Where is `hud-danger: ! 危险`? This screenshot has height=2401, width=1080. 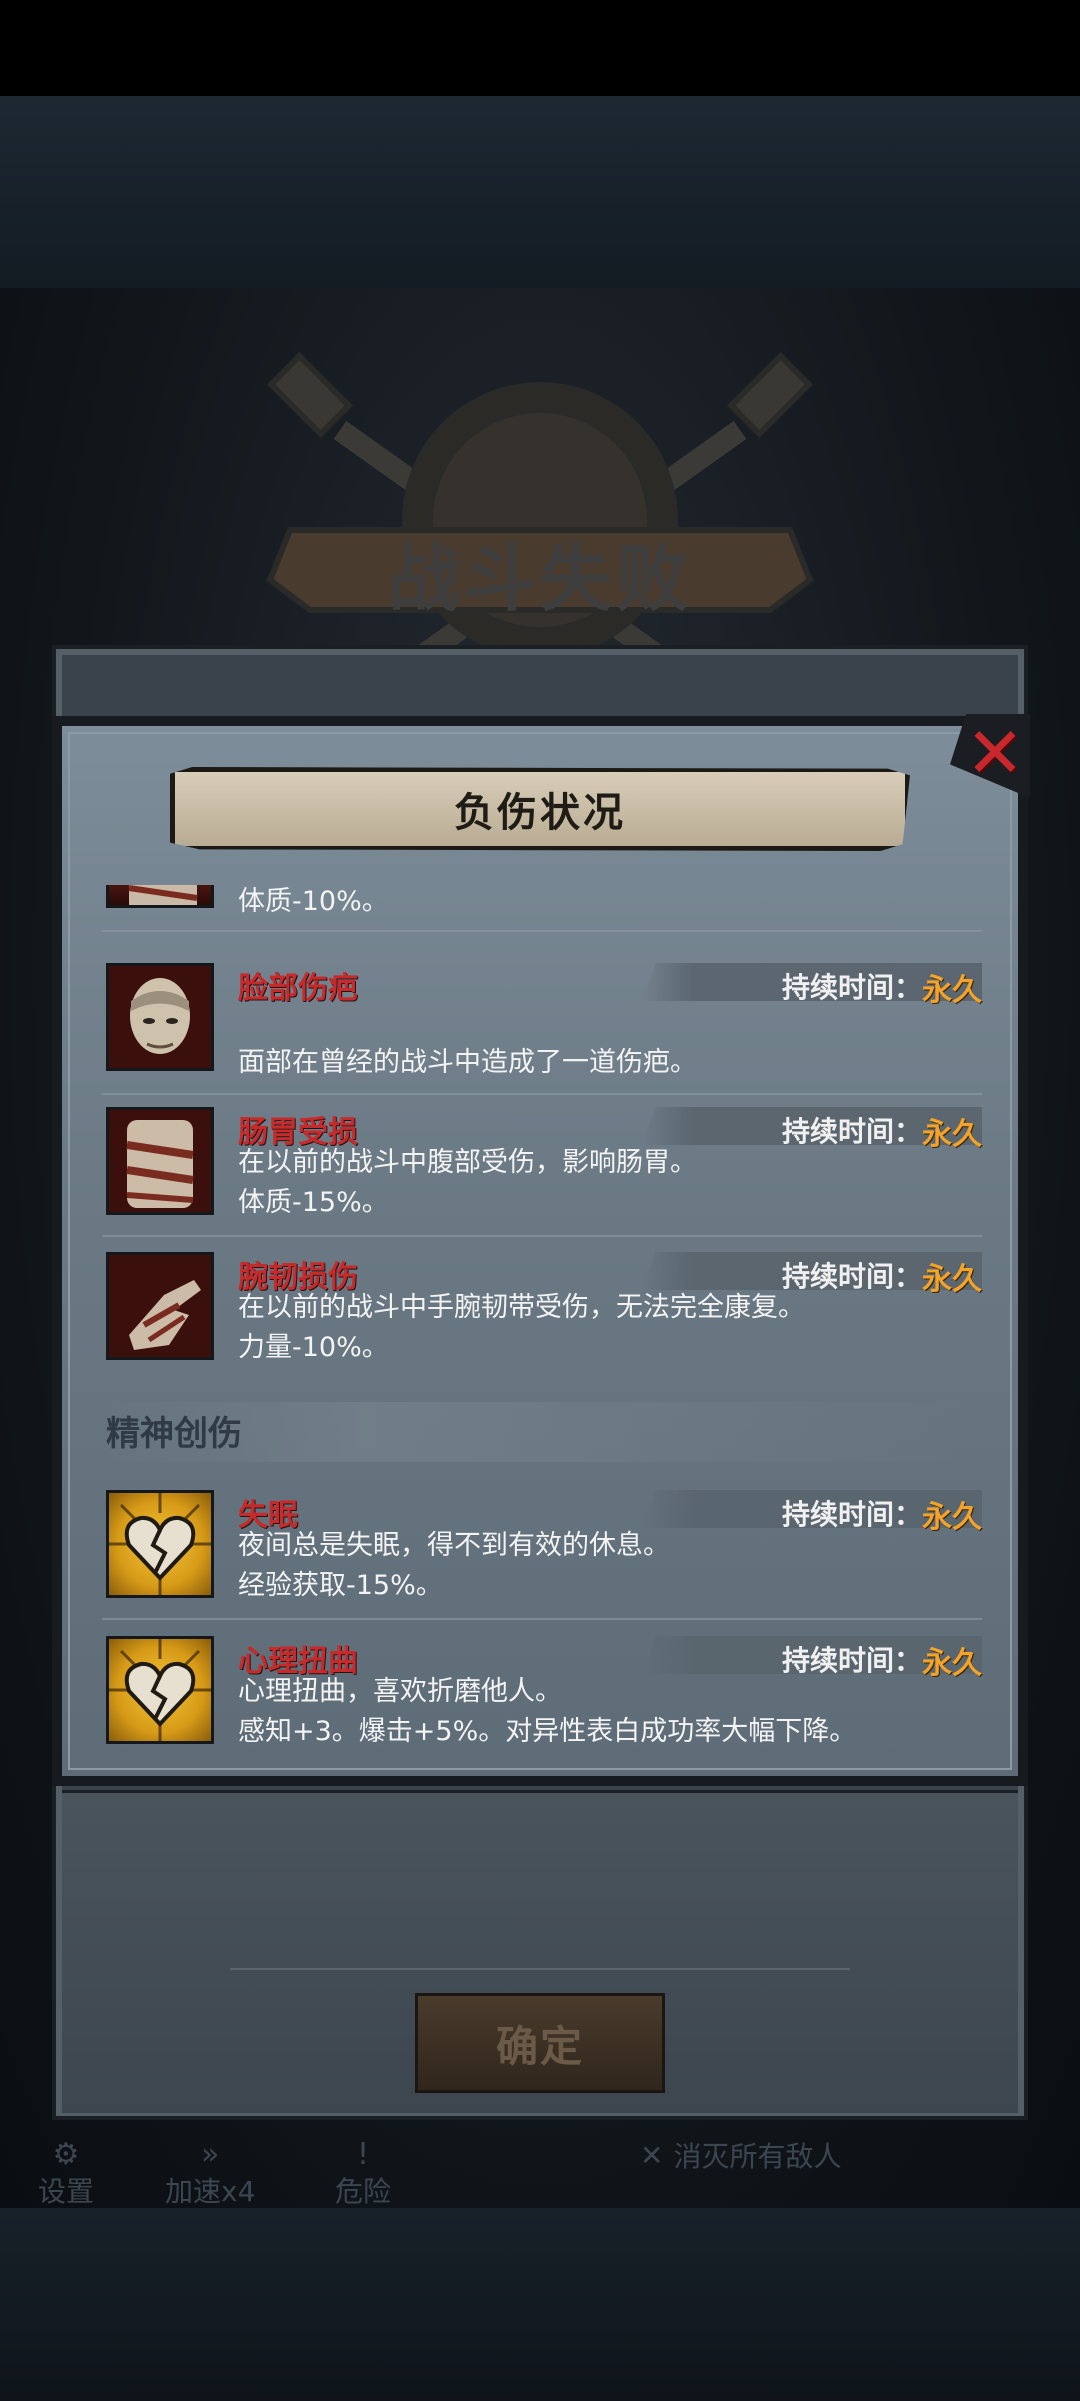 hud-danger: ! 危险 is located at coordinates (363, 2175).